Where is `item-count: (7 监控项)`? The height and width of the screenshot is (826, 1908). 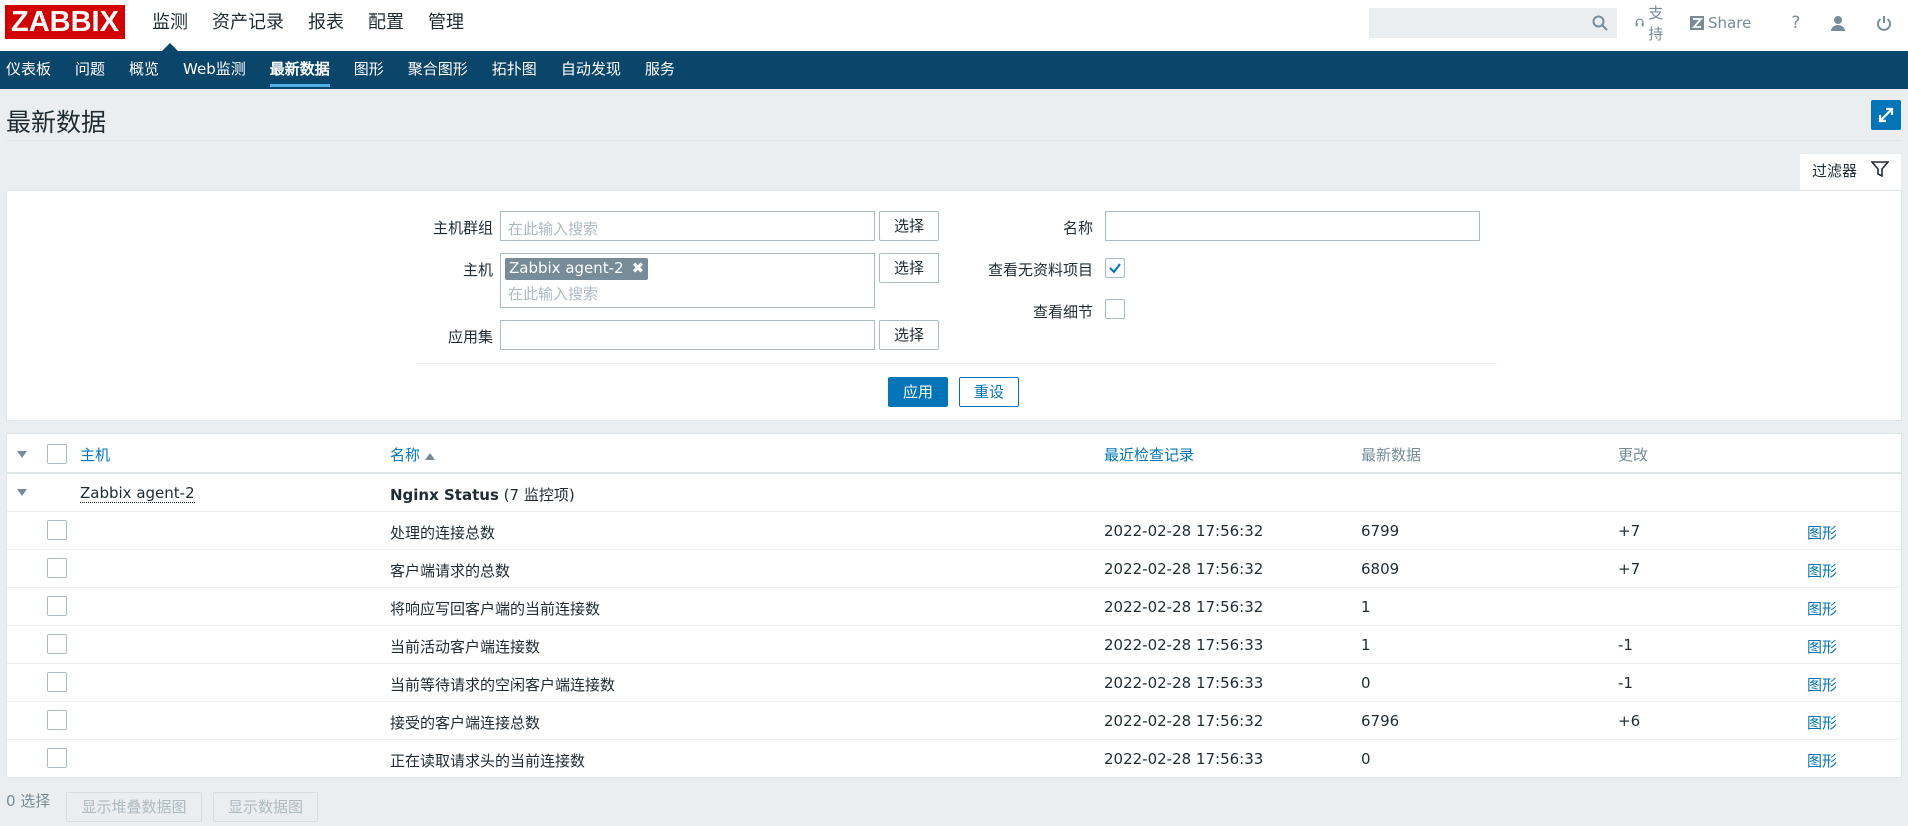
item-count: (7 监控项) is located at coordinates (539, 495).